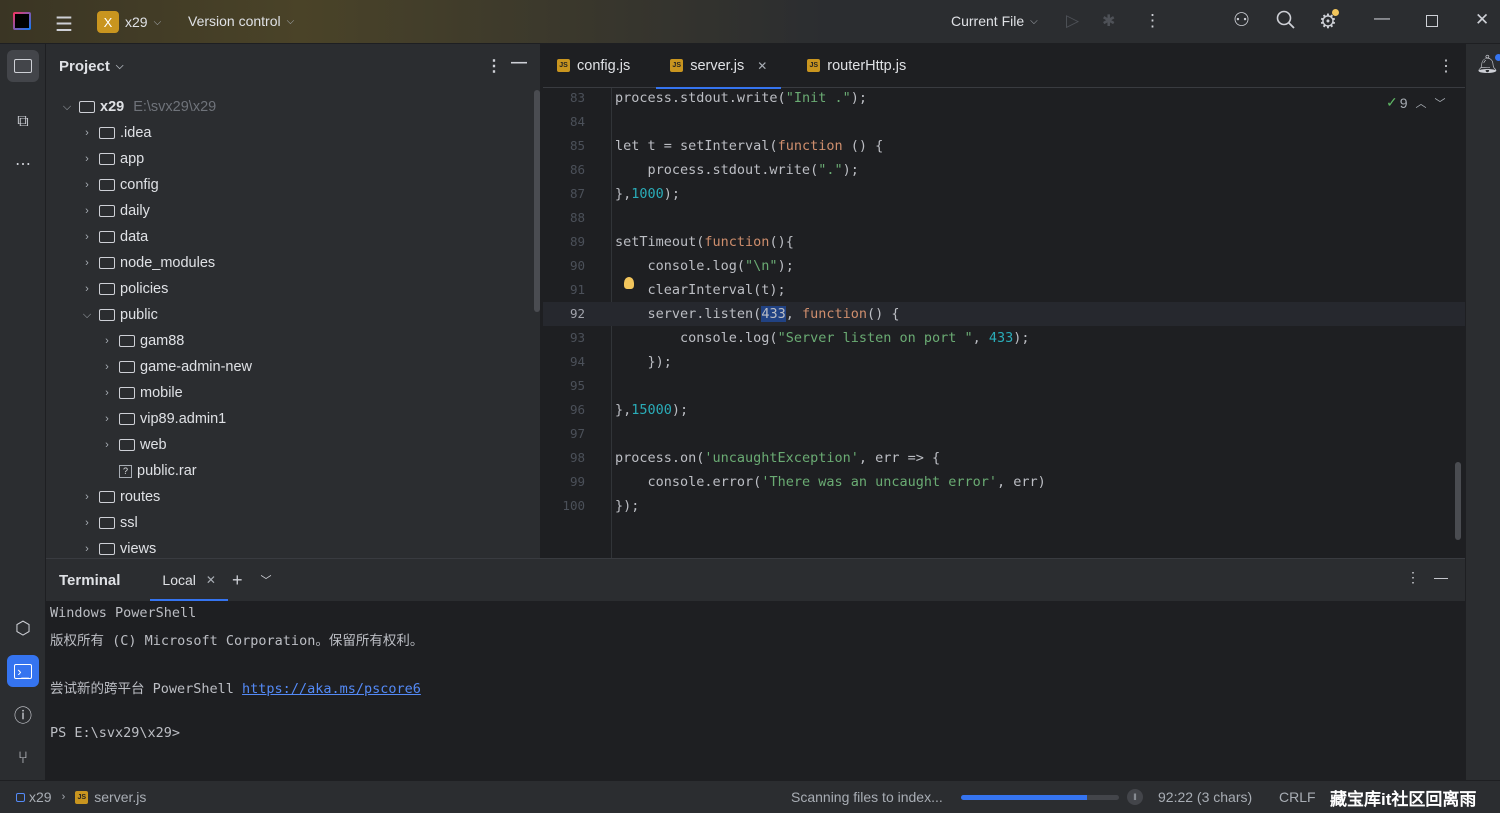  Describe the element at coordinates (647, 194) in the screenshot. I see `code-line: },1000);` at that location.